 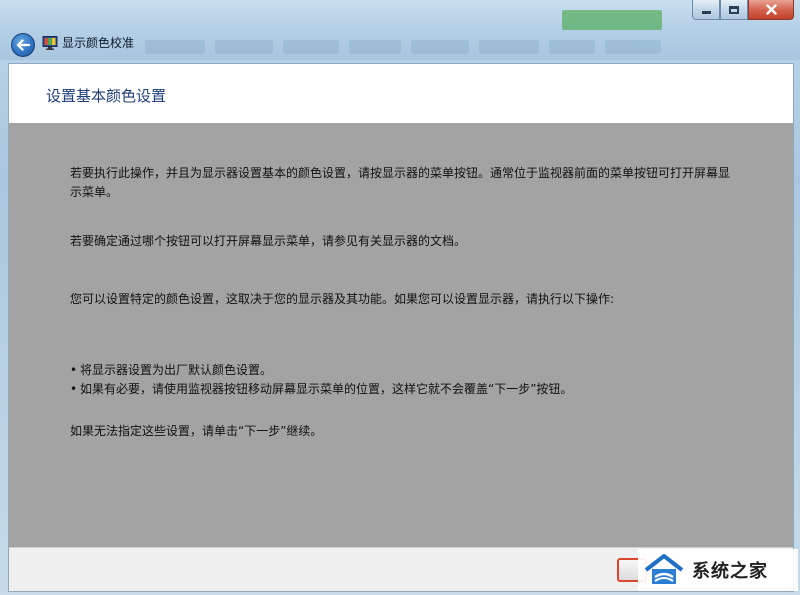 I want to click on page-header: 设置基本颜色设置, so click(x=401, y=93).